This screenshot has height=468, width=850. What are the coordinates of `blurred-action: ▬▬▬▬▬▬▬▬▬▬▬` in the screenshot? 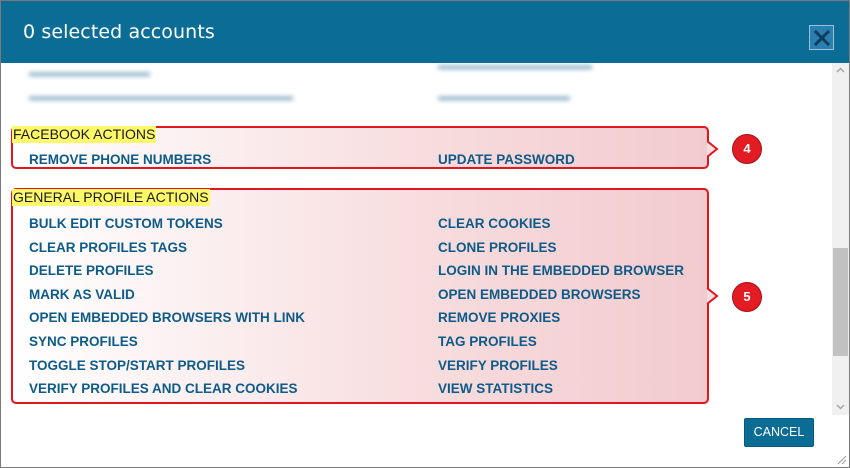 It's located at (89, 73).